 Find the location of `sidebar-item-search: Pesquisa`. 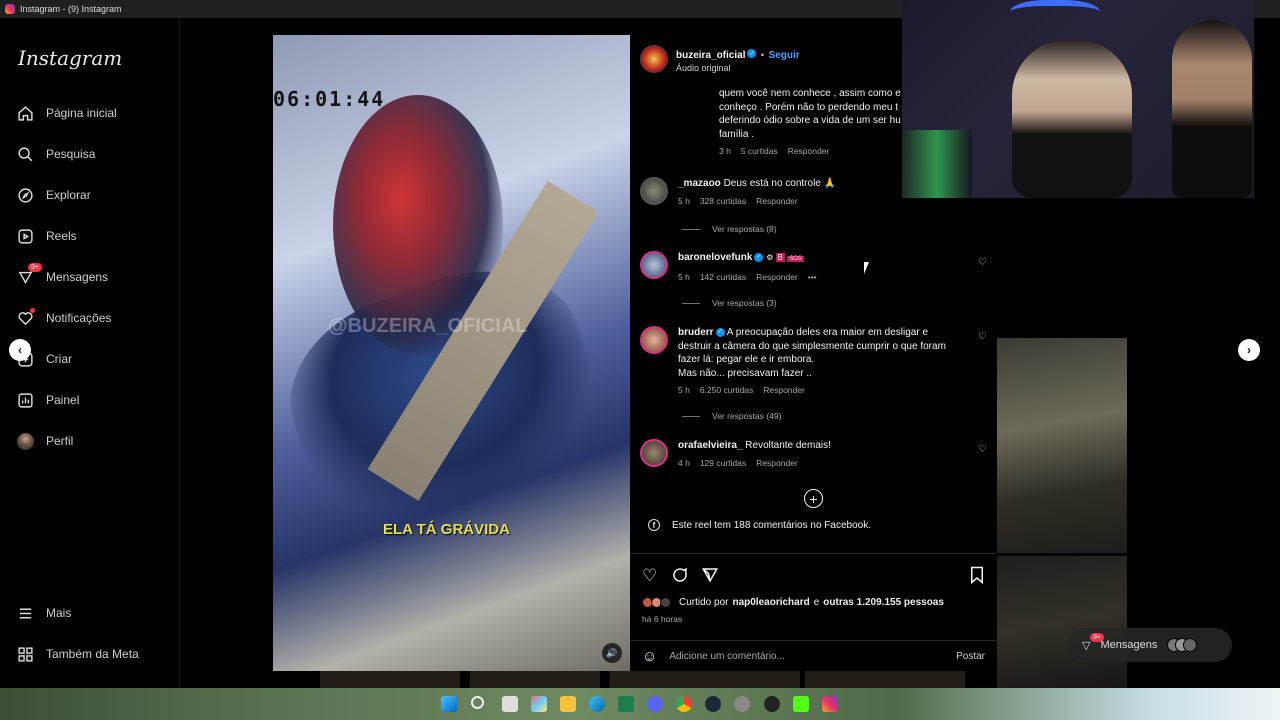

sidebar-item-search: Pesquisa is located at coordinates (55, 154).